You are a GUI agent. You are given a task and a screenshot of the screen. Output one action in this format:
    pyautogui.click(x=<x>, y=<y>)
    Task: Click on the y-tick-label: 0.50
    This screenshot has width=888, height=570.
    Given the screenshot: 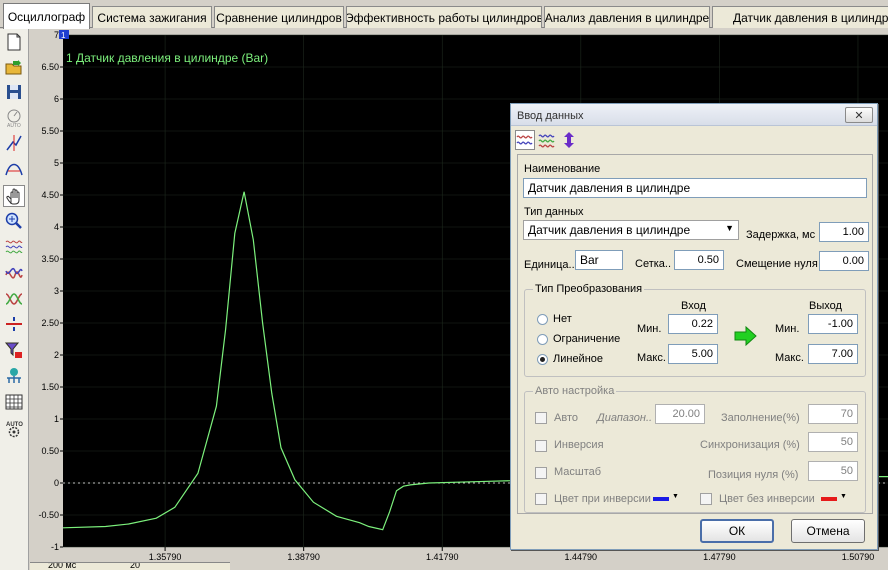 What is the action you would take?
    pyautogui.click(x=50, y=451)
    